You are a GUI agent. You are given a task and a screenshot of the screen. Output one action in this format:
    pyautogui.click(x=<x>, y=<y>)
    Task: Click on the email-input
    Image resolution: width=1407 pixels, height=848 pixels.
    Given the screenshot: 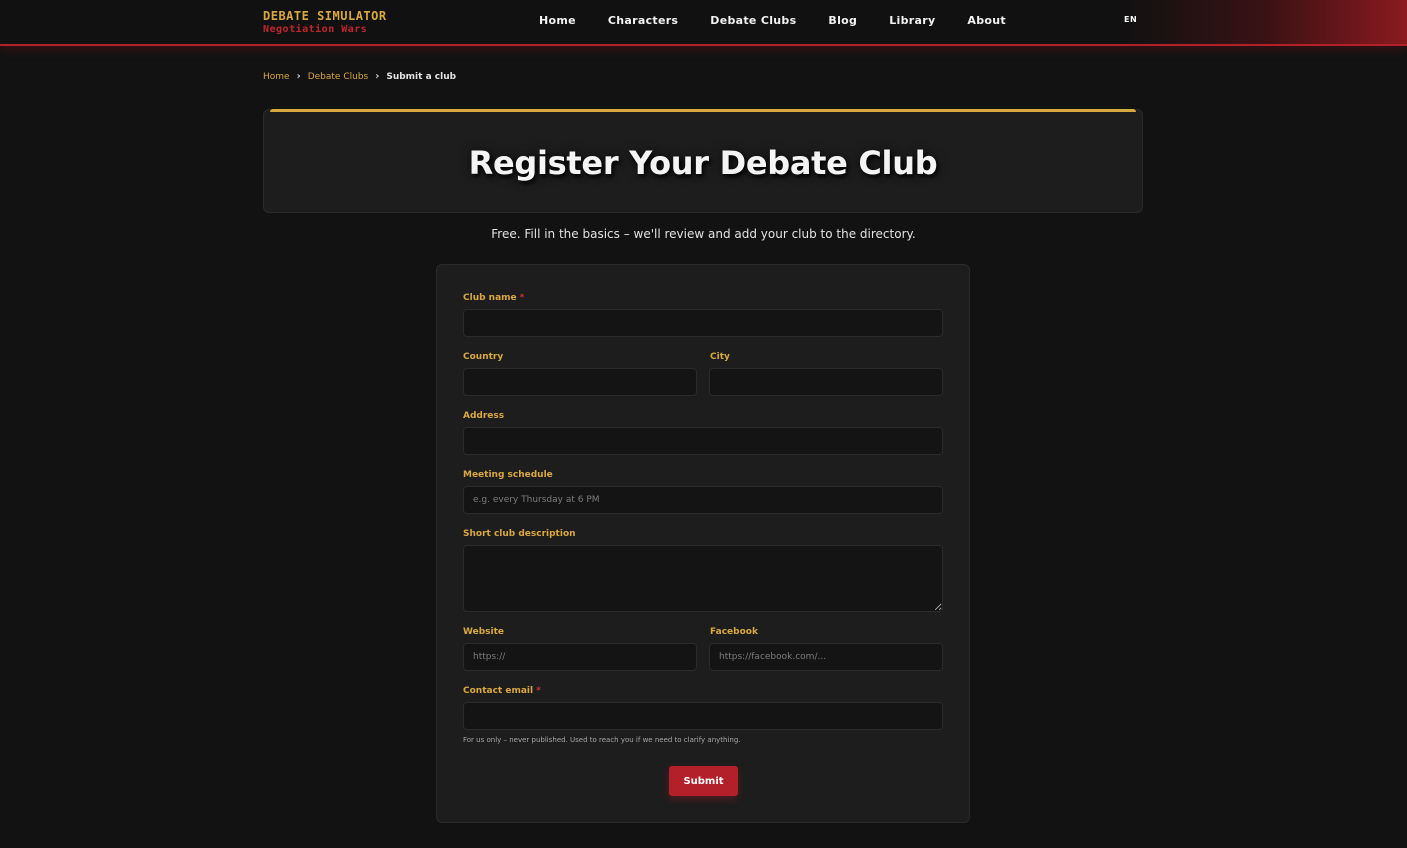 What is the action you would take?
    pyautogui.click(x=703, y=716)
    